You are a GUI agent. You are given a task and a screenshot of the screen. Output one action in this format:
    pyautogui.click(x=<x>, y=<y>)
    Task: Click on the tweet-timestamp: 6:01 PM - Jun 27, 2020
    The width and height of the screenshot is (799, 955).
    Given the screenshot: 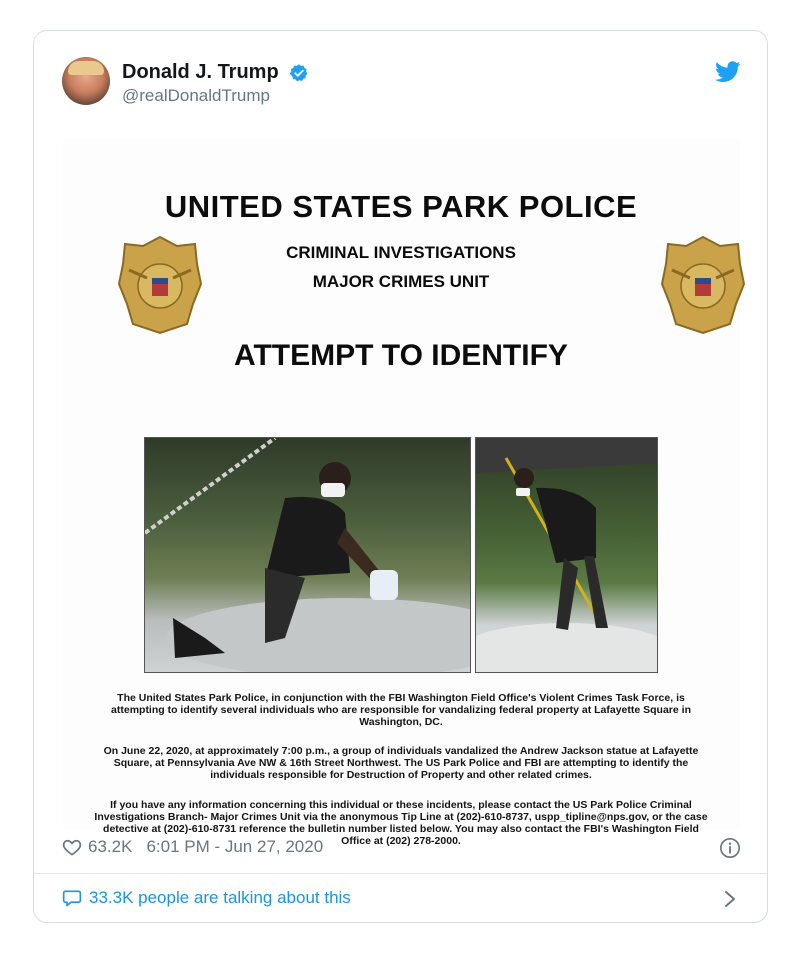 What is the action you would take?
    pyautogui.click(x=234, y=847)
    